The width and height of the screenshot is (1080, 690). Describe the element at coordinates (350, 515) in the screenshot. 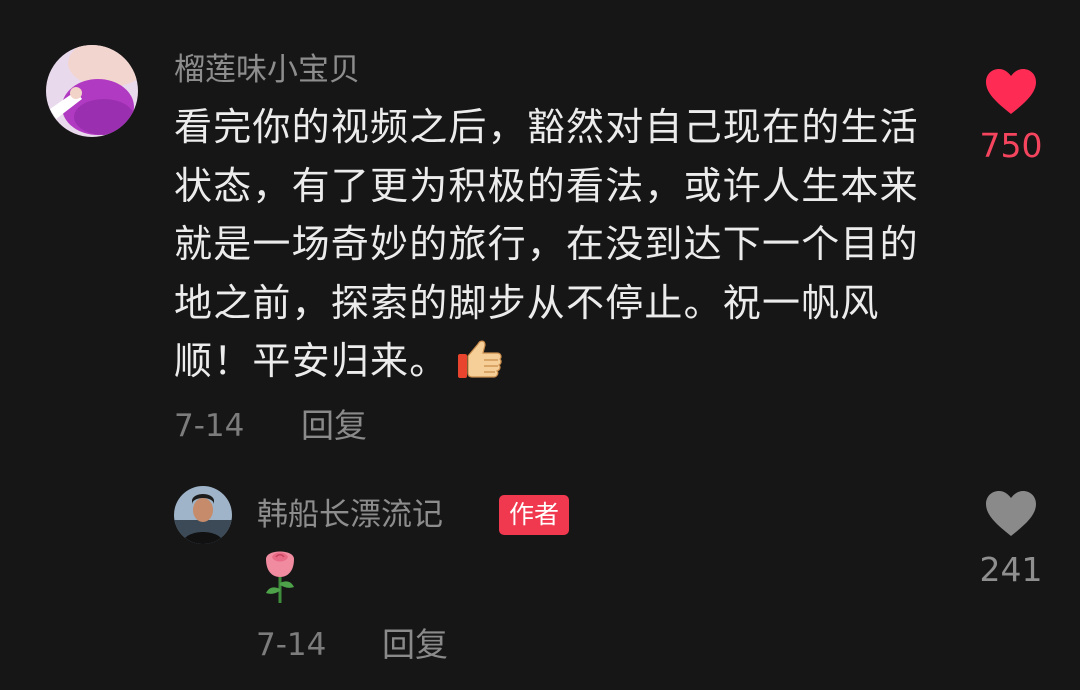

I see `reply-username: 韩船长漂流记` at that location.